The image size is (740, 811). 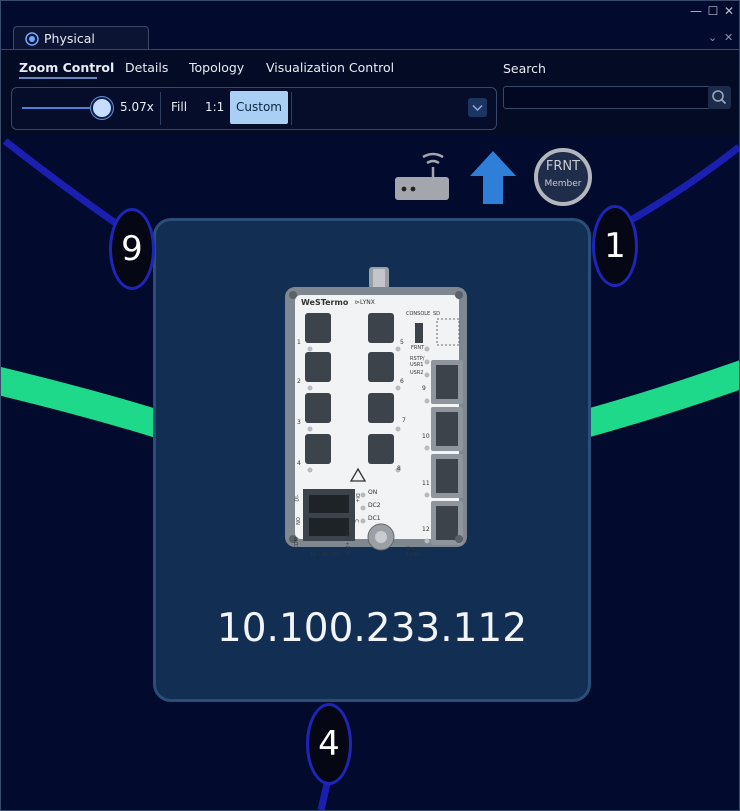 What do you see at coordinates (399, 468) in the screenshot?
I see `panel-port-label: 8` at bounding box center [399, 468].